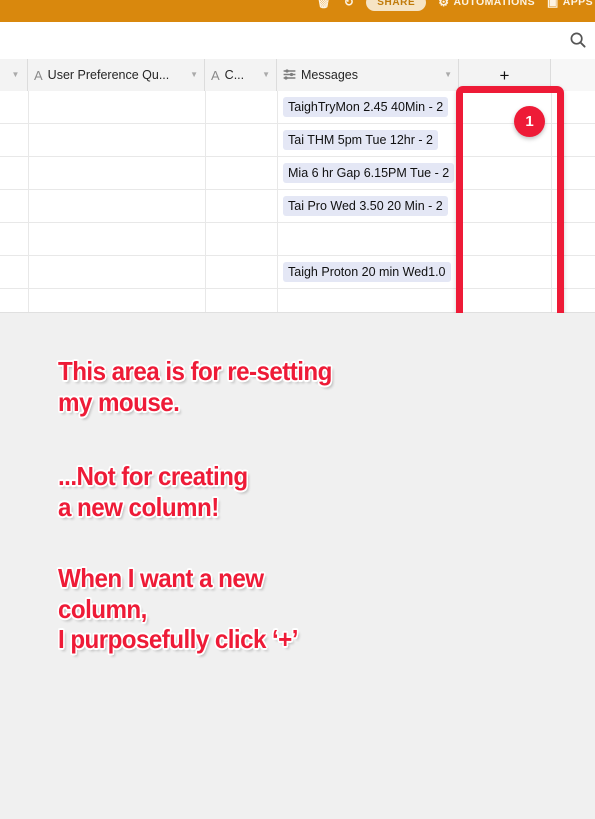 This screenshot has width=595, height=819. I want to click on table-row: Mia 6 hr Gap 6.15PM Tue - 2, so click(297, 173).